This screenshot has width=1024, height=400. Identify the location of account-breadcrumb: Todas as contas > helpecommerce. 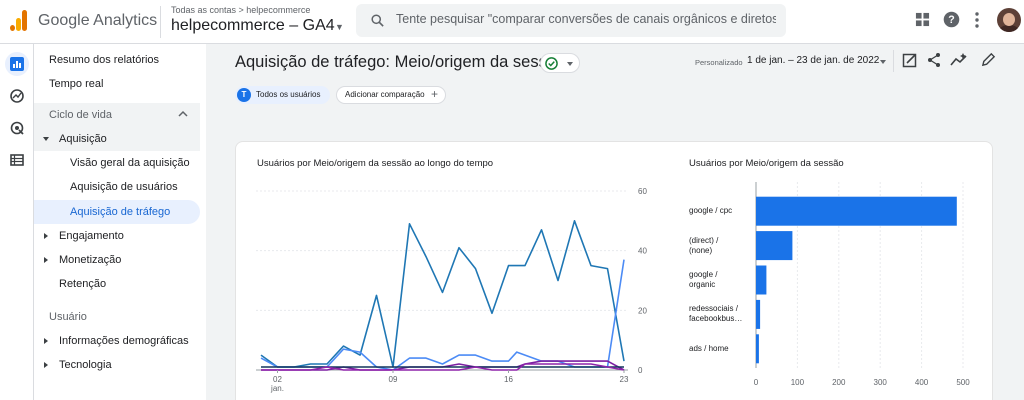
(240, 10).